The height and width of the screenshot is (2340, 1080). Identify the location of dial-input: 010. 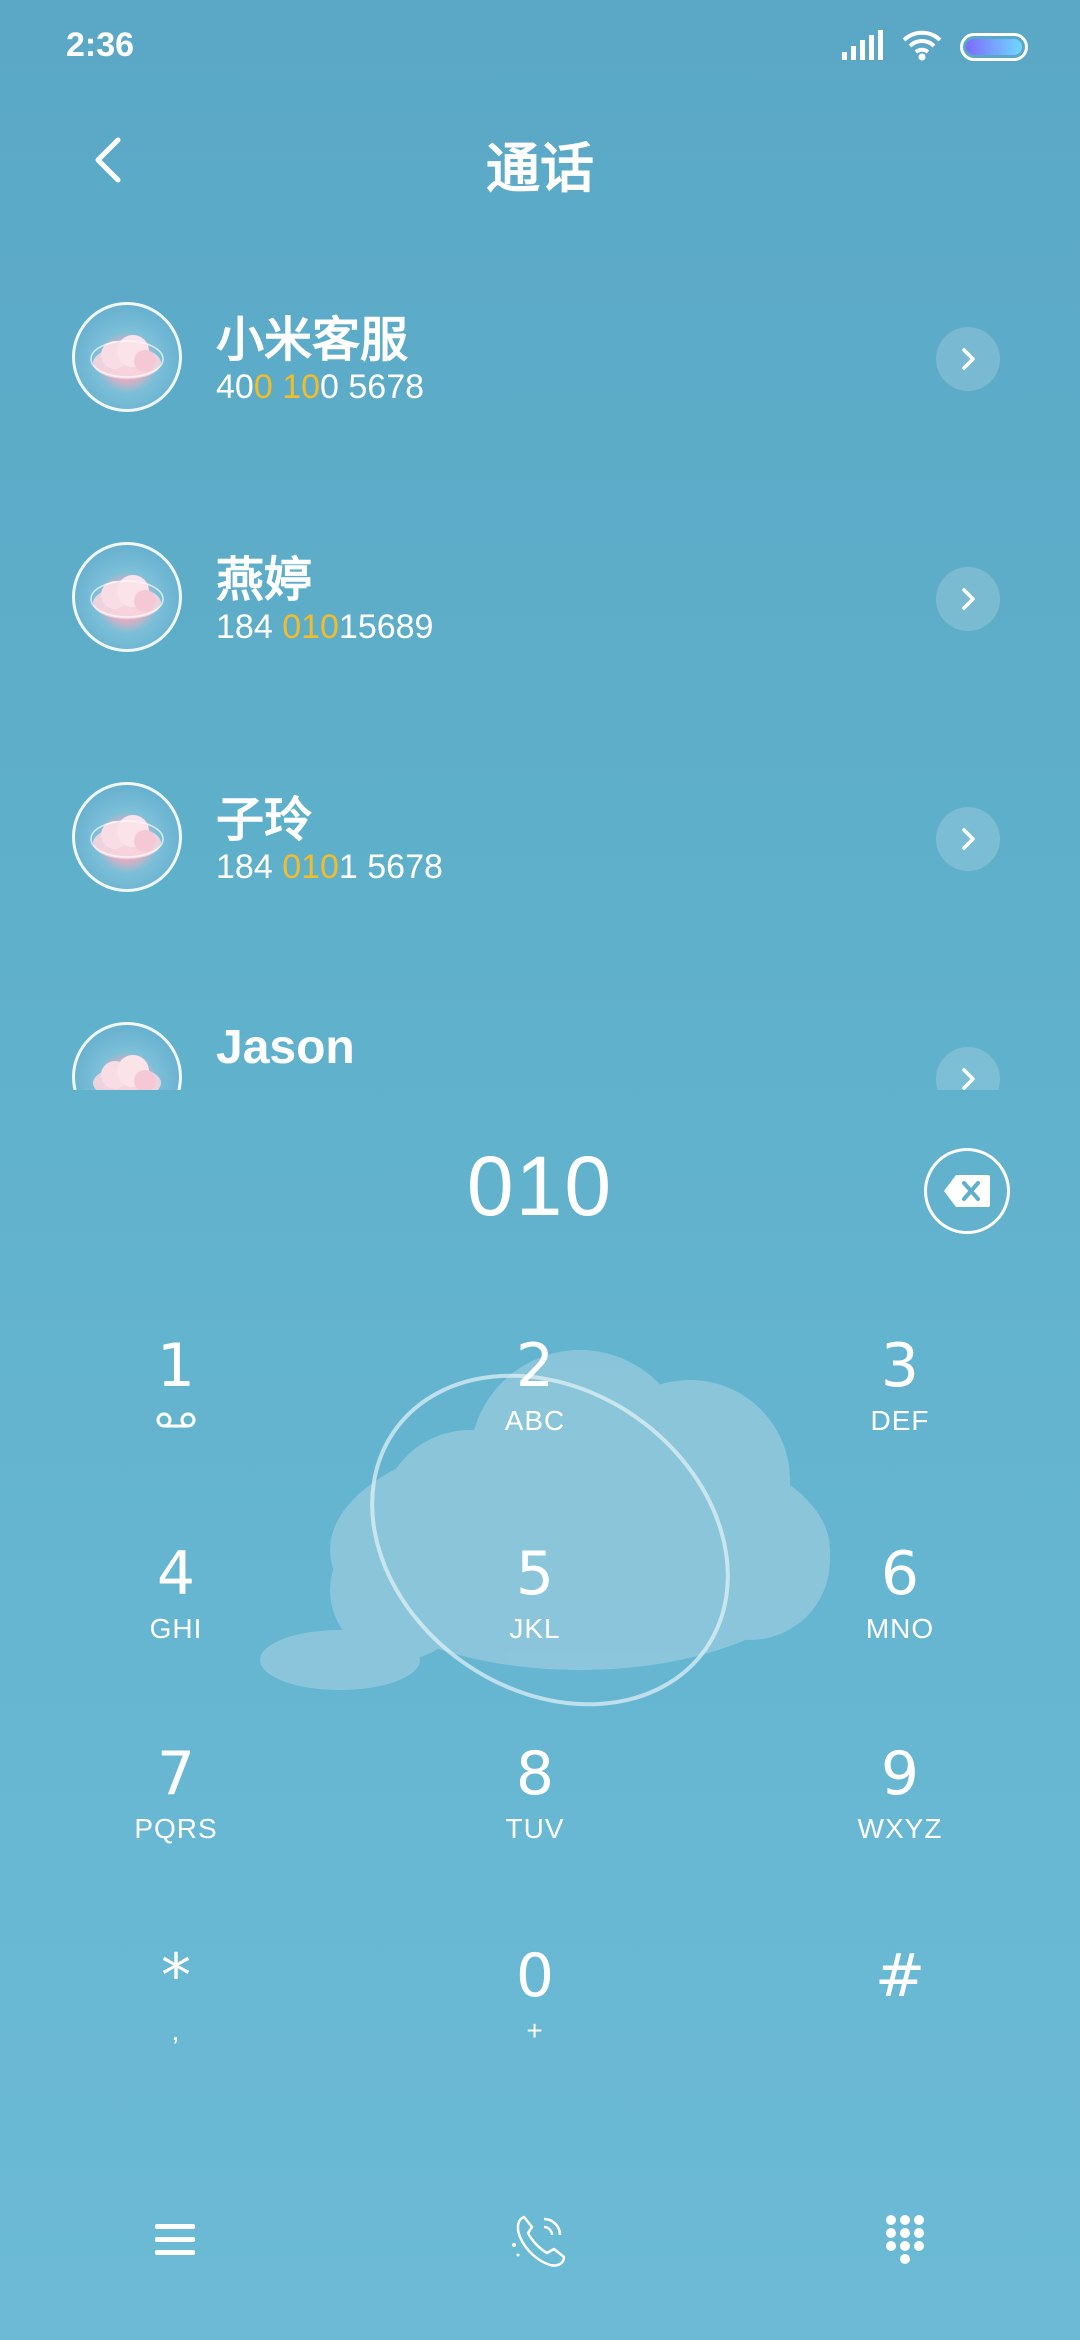
(540, 1186).